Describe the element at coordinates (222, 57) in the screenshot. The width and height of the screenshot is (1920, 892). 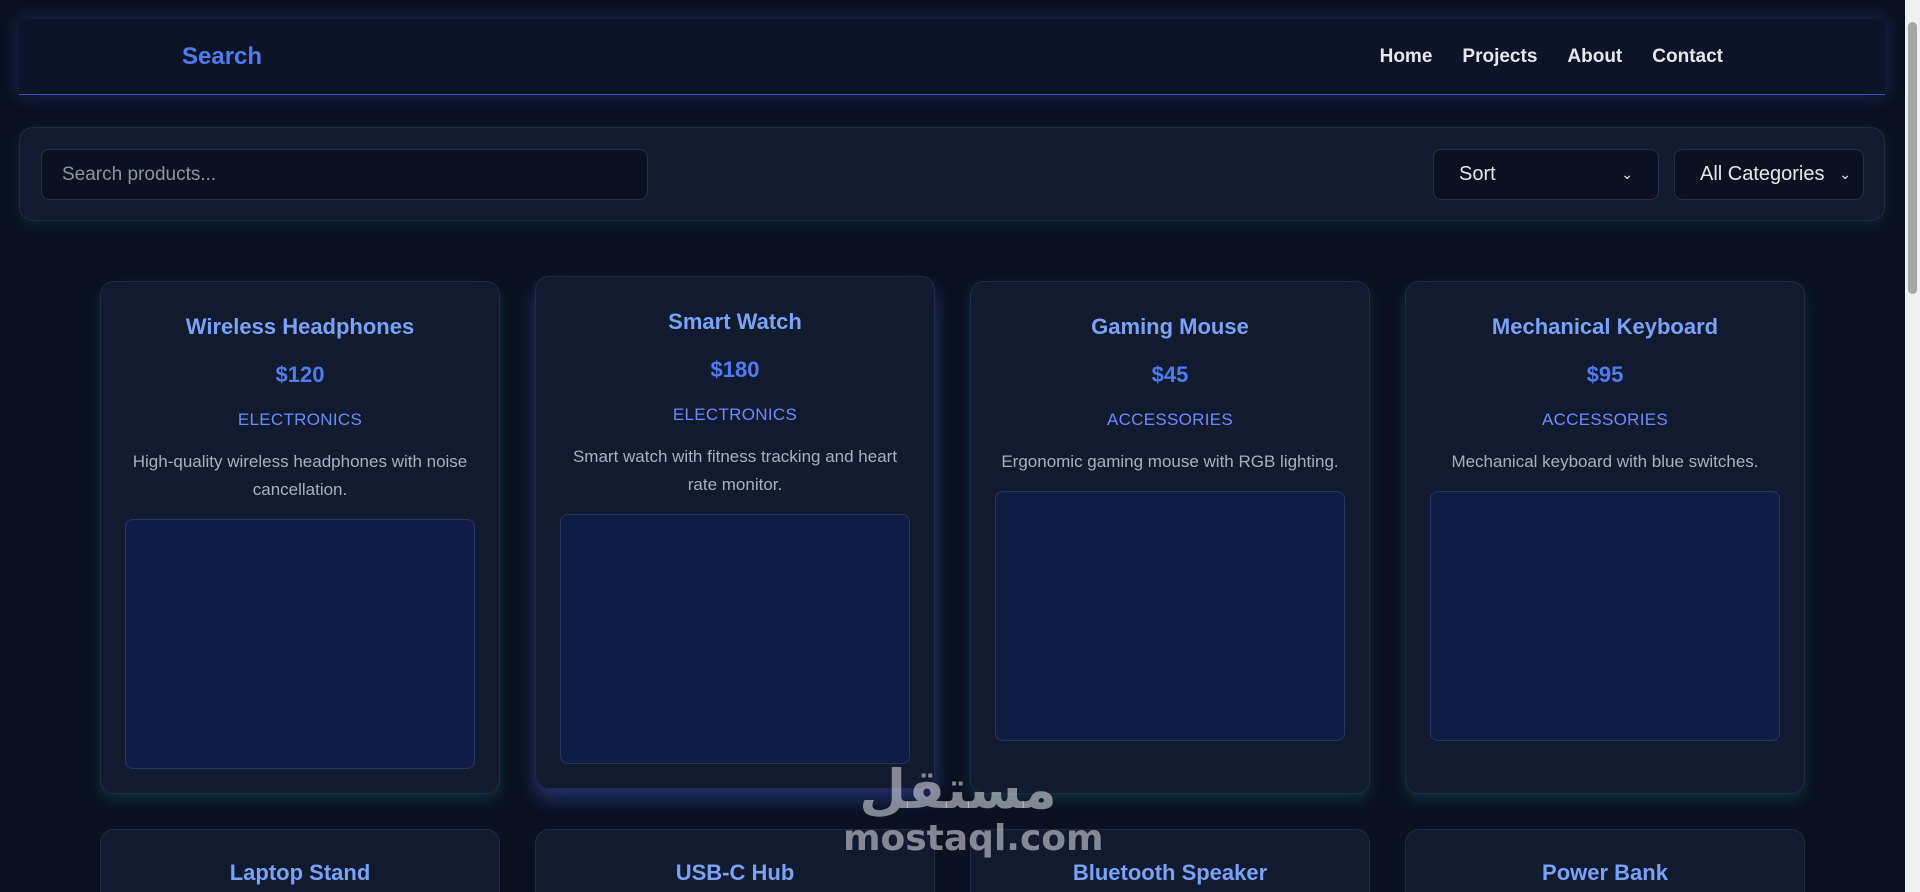
I see `brand-logo: Search` at that location.